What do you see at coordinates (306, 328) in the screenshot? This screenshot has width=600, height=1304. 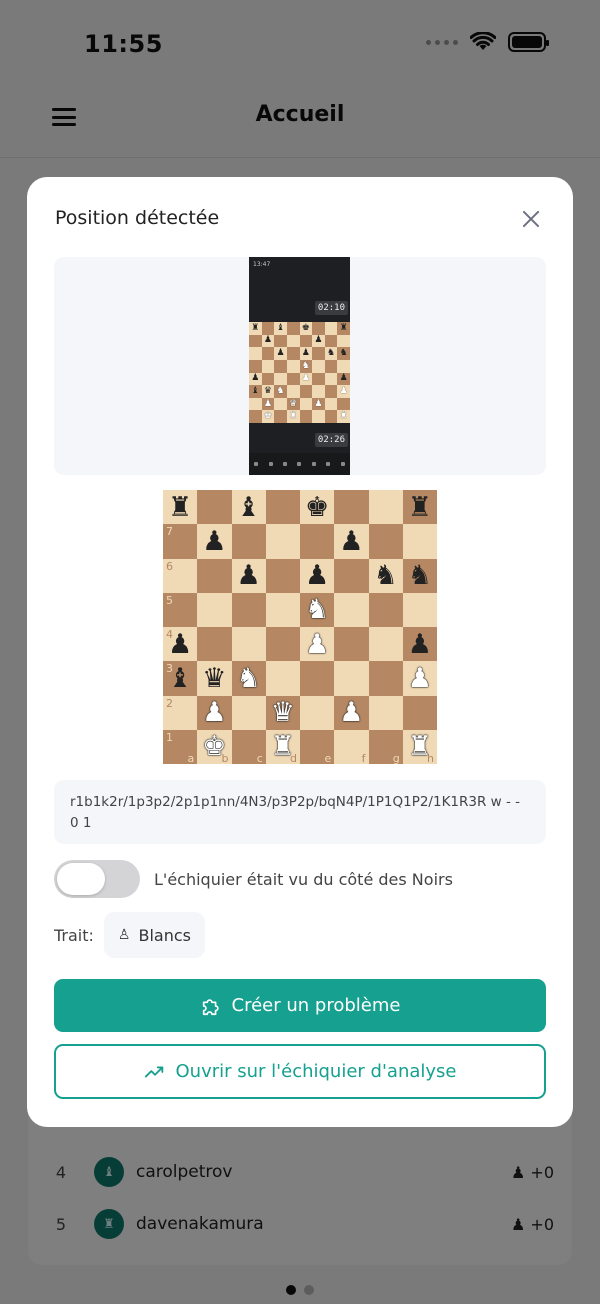 I see `screenshot-square: ♚` at bounding box center [306, 328].